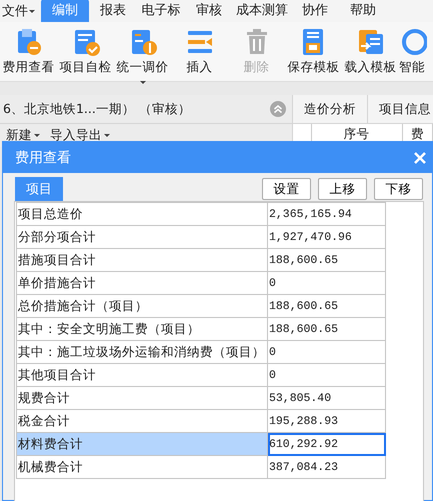 This screenshot has width=433, height=501. What do you see at coordinates (80, 135) in the screenshot?
I see `dropdown-button: 导入导出` at bounding box center [80, 135].